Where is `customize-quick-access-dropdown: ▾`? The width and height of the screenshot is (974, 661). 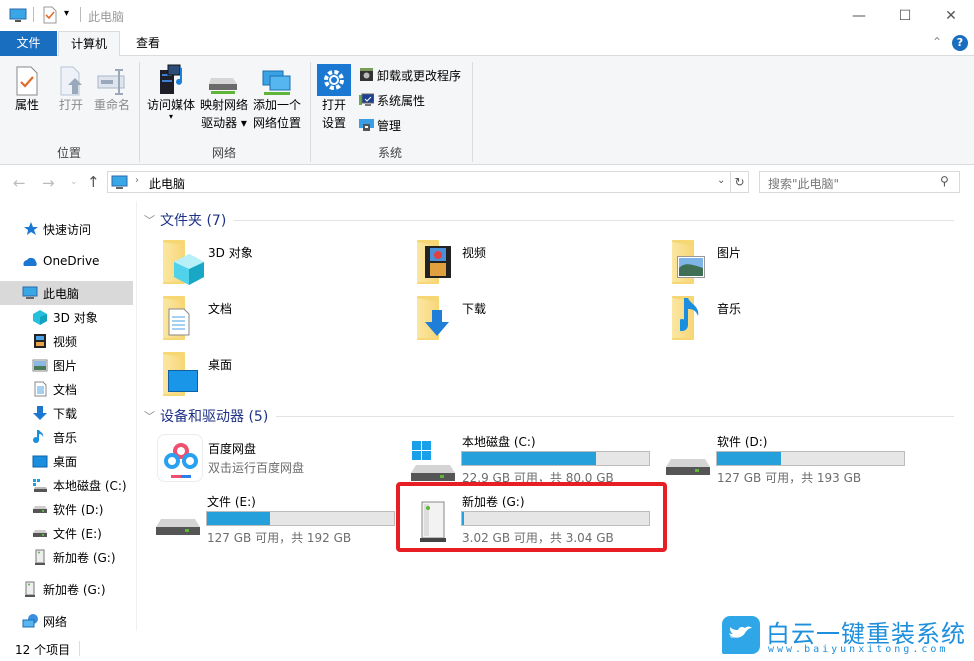 customize-quick-access-dropdown: ▾ is located at coordinates (66, 13).